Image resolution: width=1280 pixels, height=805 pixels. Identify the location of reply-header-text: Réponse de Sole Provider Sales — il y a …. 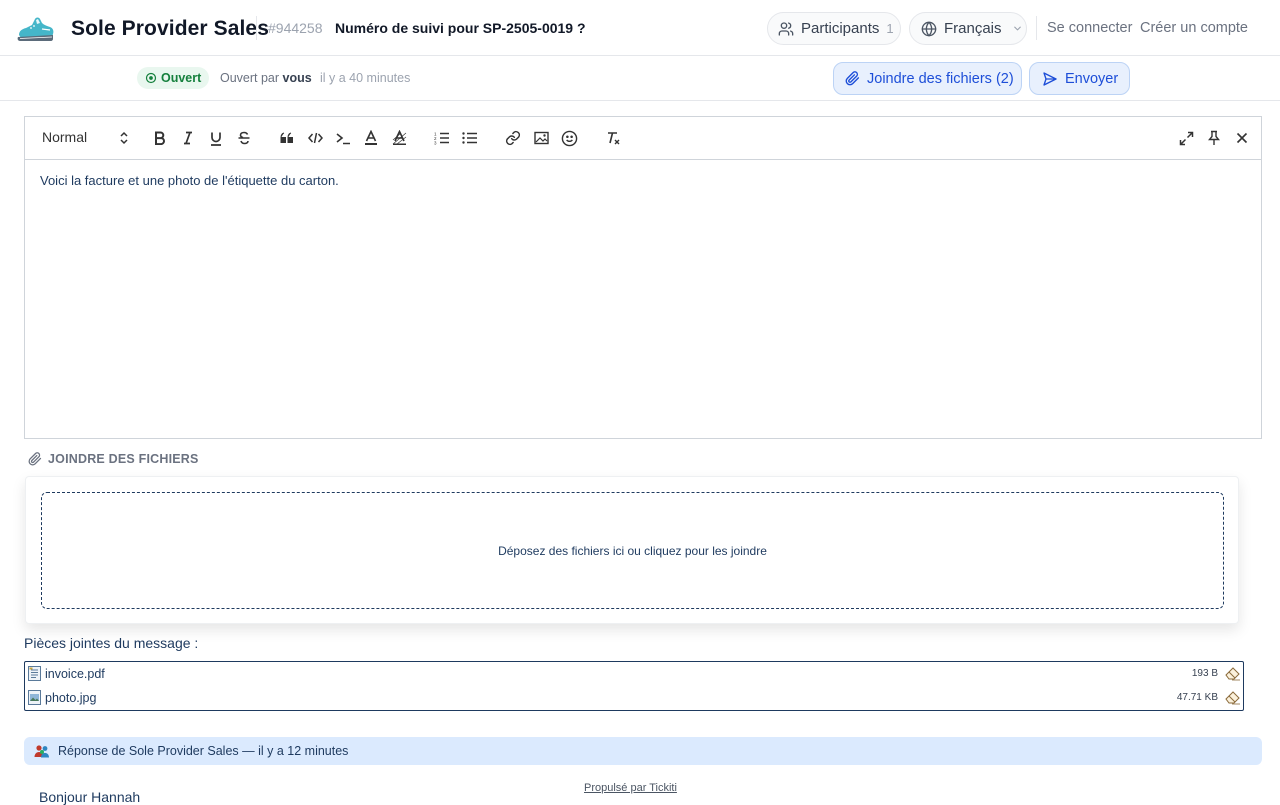
(203, 751).